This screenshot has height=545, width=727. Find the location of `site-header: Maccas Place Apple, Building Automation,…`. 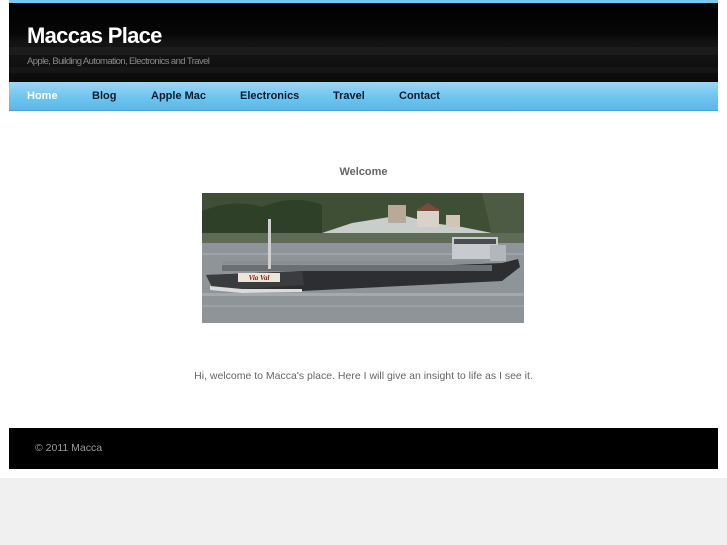

site-header: Maccas Place Apple, Building Automation,… is located at coordinates (363, 41).